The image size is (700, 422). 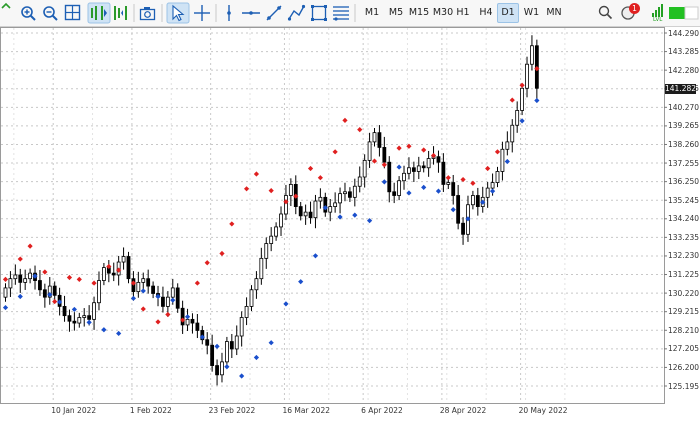 I want to click on y-tick-label: 137.255, so click(x=684, y=163).